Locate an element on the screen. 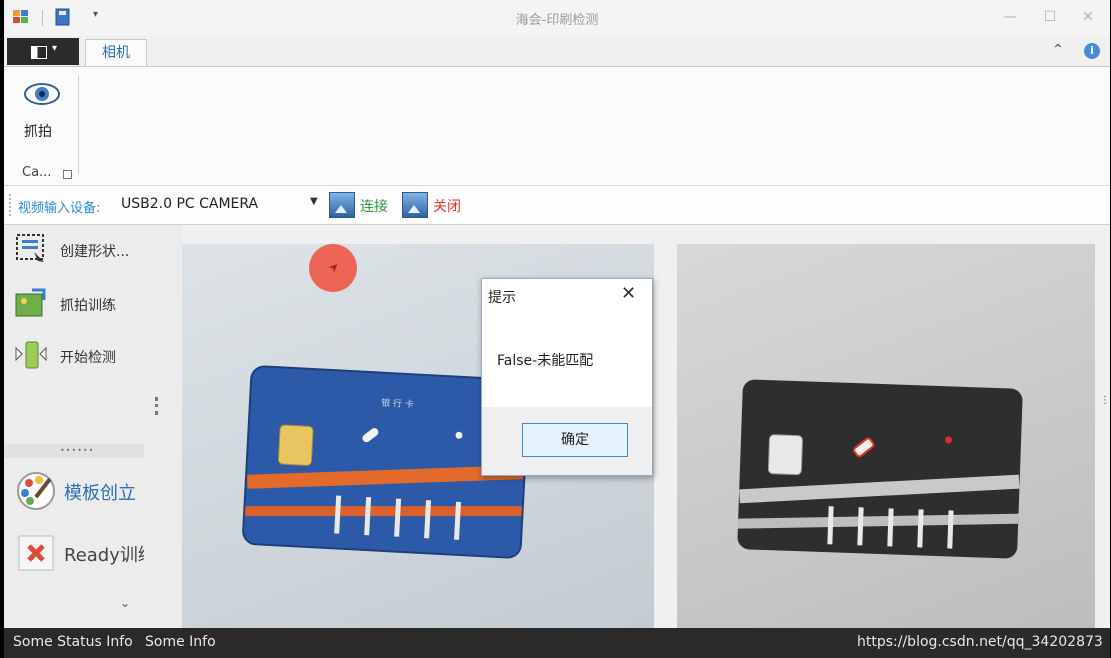 This screenshot has width=1111, height=658. left-nav-panel: 创建形状... 抓拍训练 开始检测 •••••• 模板创立 Ready训 ⌄ is located at coordinates (93, 426).